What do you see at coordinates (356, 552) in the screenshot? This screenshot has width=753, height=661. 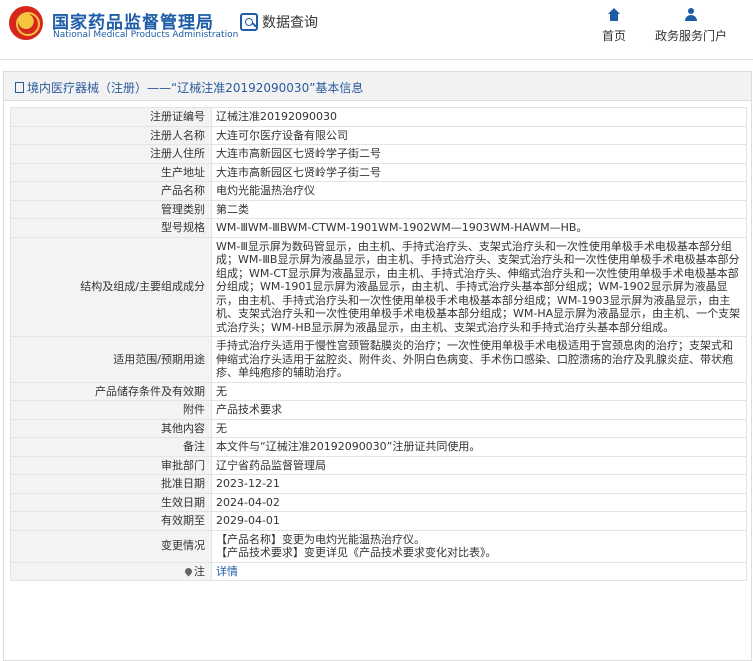 I see `change-line-2: 【产品技术要求】变更详见《产品技术要求变化对比表》。` at bounding box center [356, 552].